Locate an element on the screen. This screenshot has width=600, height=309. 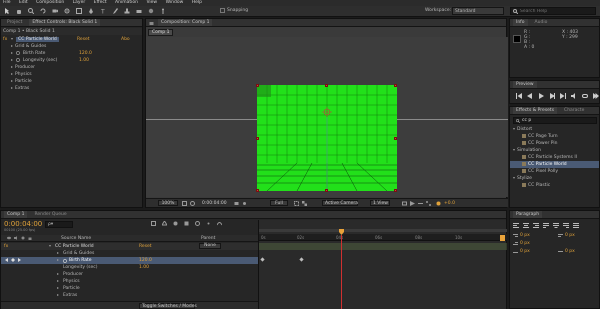
view-layout-select: 1 View is located at coordinates (380, 203).